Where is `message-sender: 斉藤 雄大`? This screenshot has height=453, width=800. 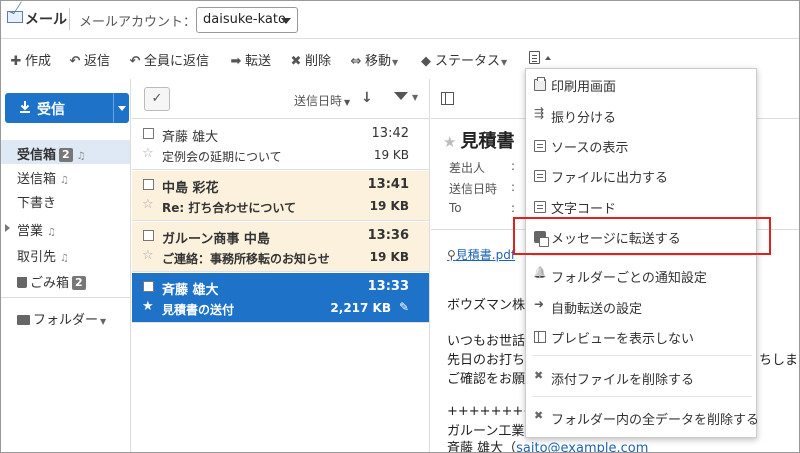
message-sender: 斉藤 雄大 is located at coordinates (190, 290).